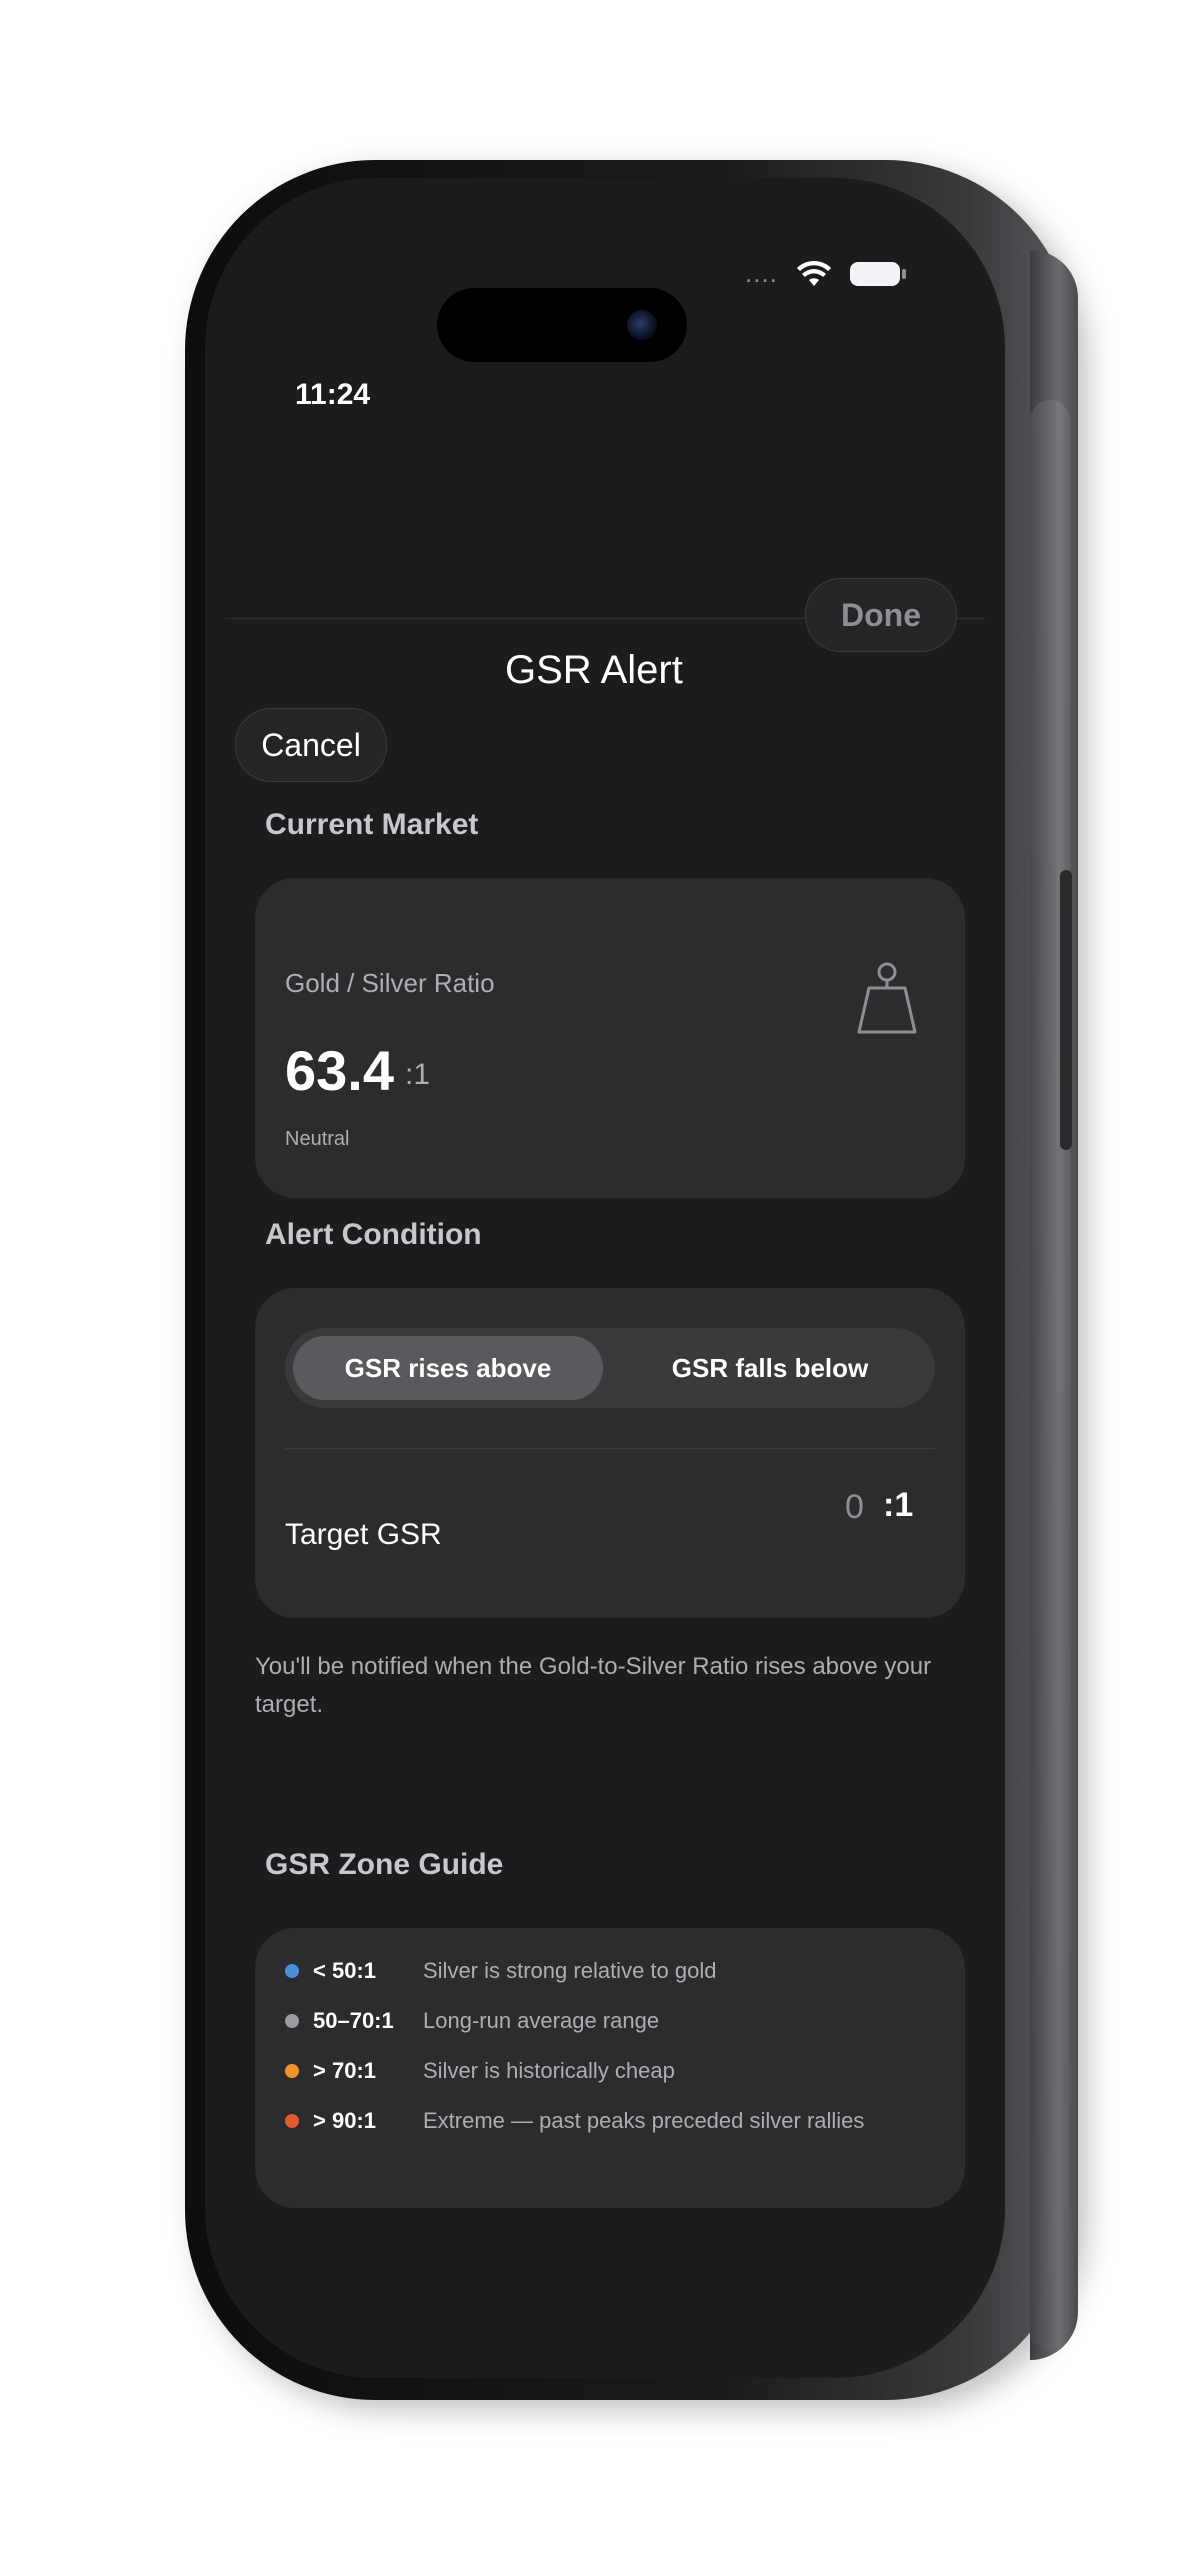  What do you see at coordinates (292, 2121) in the screenshot?
I see `zone-dot-red` at bounding box center [292, 2121].